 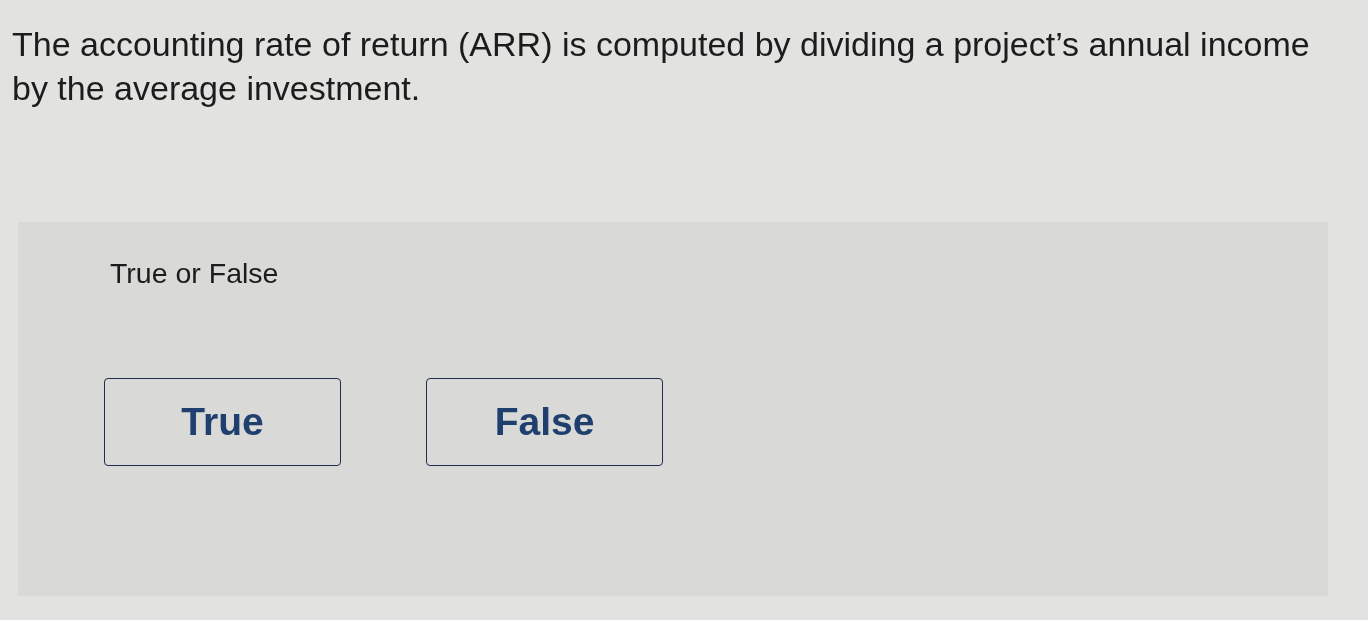 What do you see at coordinates (661, 66) in the screenshot?
I see `question-text: The accounting rate of return (ARR) is computed by dividing a project’s annual income by the average investment.` at bounding box center [661, 66].